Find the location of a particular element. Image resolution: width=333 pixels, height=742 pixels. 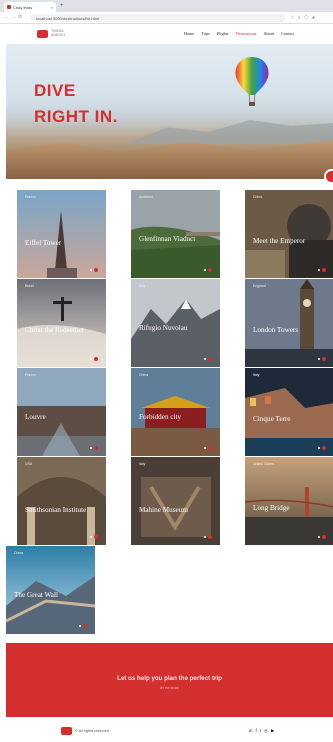

destination-card: France Louvre is located at coordinates (61, 412).